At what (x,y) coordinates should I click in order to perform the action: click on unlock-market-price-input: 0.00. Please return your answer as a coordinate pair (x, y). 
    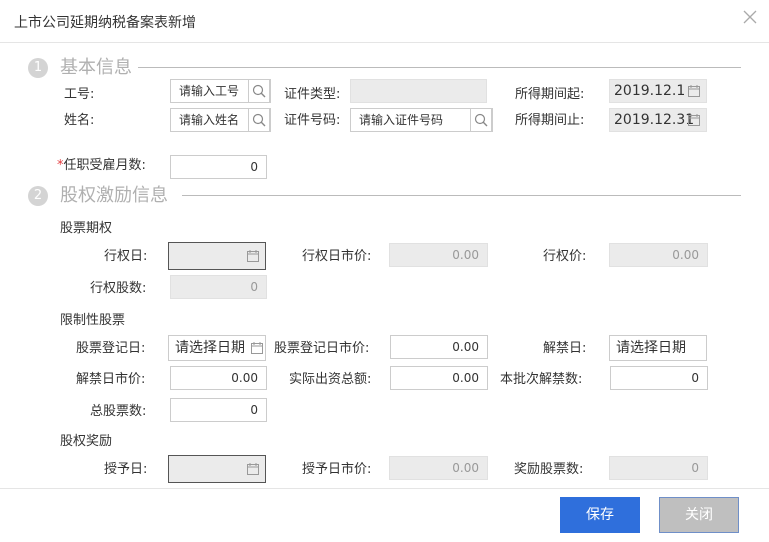
    Looking at the image, I should click on (218, 378).